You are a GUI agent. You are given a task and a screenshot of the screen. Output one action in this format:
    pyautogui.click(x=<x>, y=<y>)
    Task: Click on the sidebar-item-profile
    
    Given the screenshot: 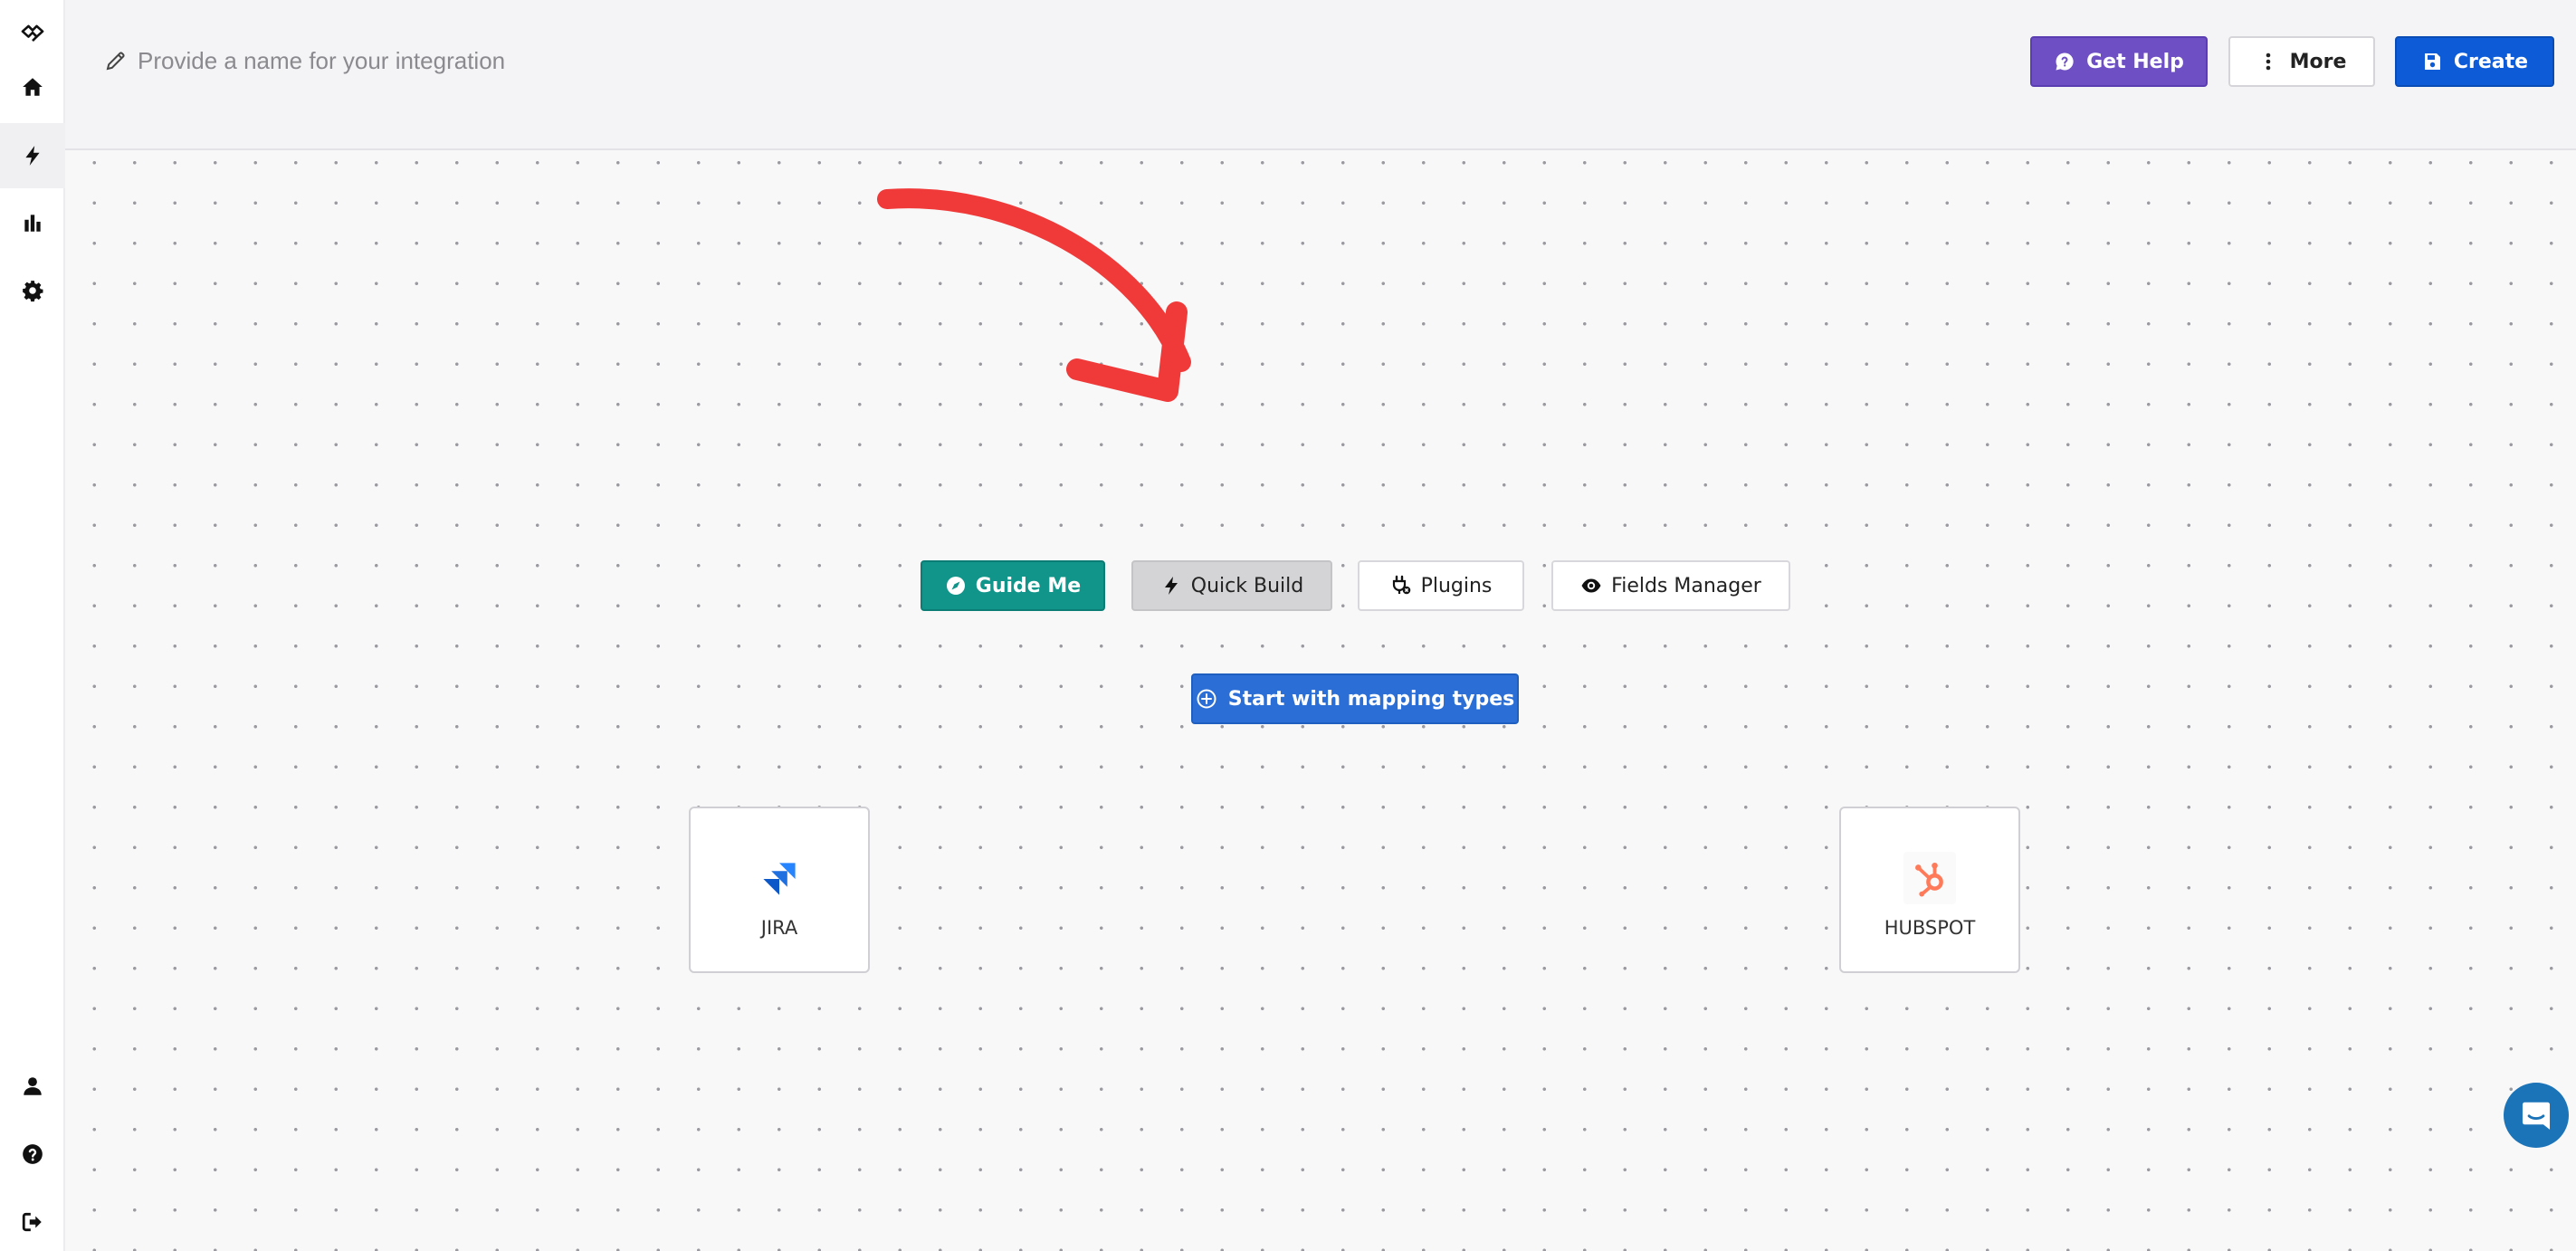 What is the action you would take?
    pyautogui.click(x=33, y=1086)
    